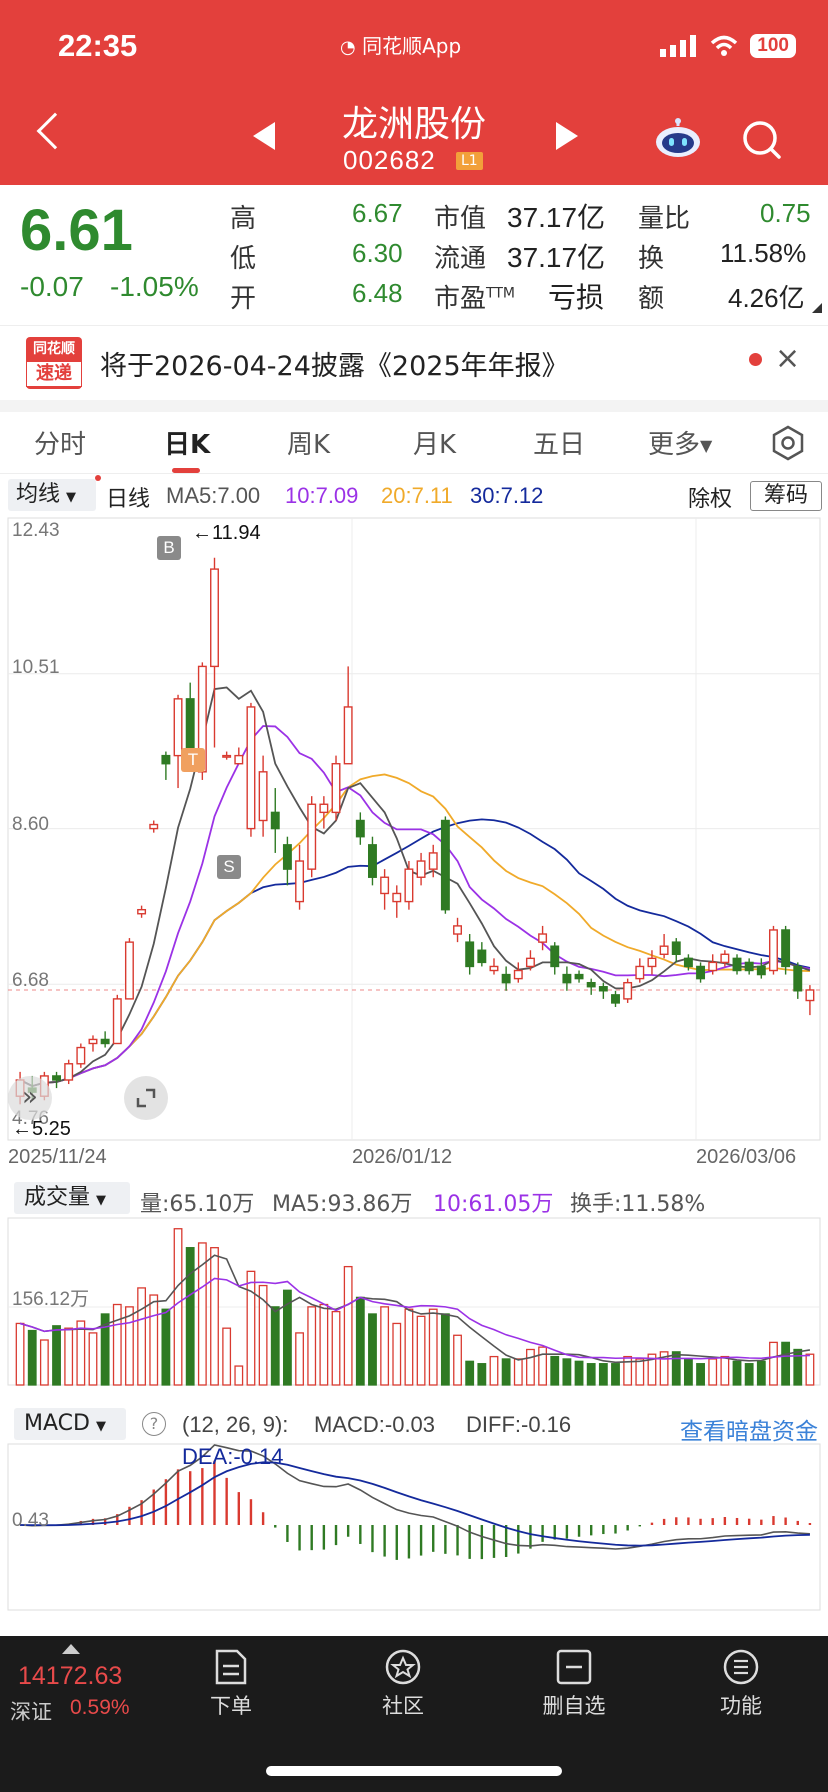 This screenshot has width=828, height=1792. What do you see at coordinates (154, 1424) in the screenshot?
I see `help-icon: ?` at bounding box center [154, 1424].